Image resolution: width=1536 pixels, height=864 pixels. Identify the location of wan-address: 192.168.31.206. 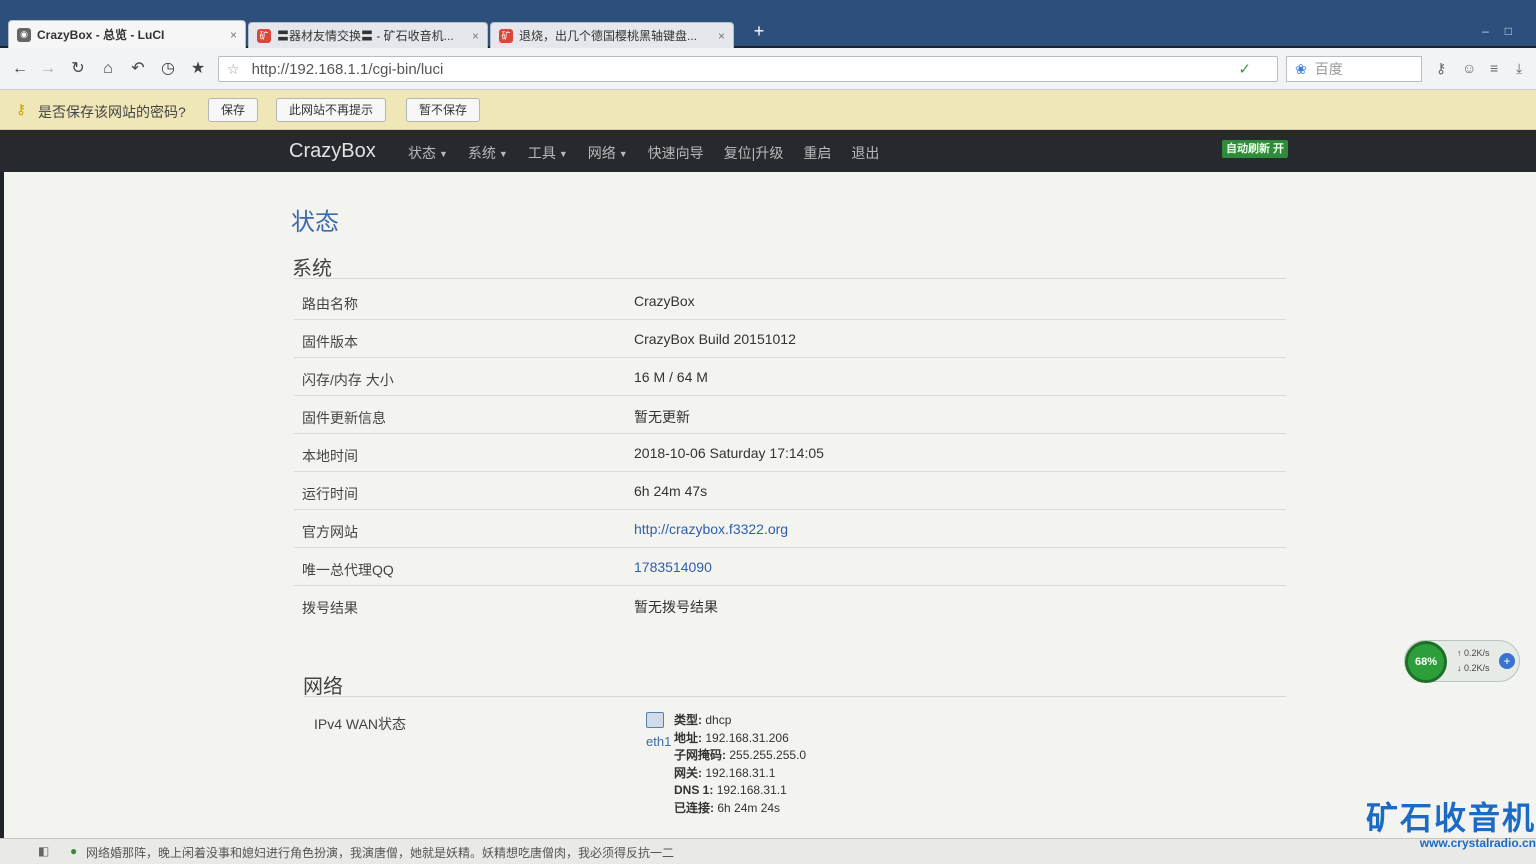
(747, 737).